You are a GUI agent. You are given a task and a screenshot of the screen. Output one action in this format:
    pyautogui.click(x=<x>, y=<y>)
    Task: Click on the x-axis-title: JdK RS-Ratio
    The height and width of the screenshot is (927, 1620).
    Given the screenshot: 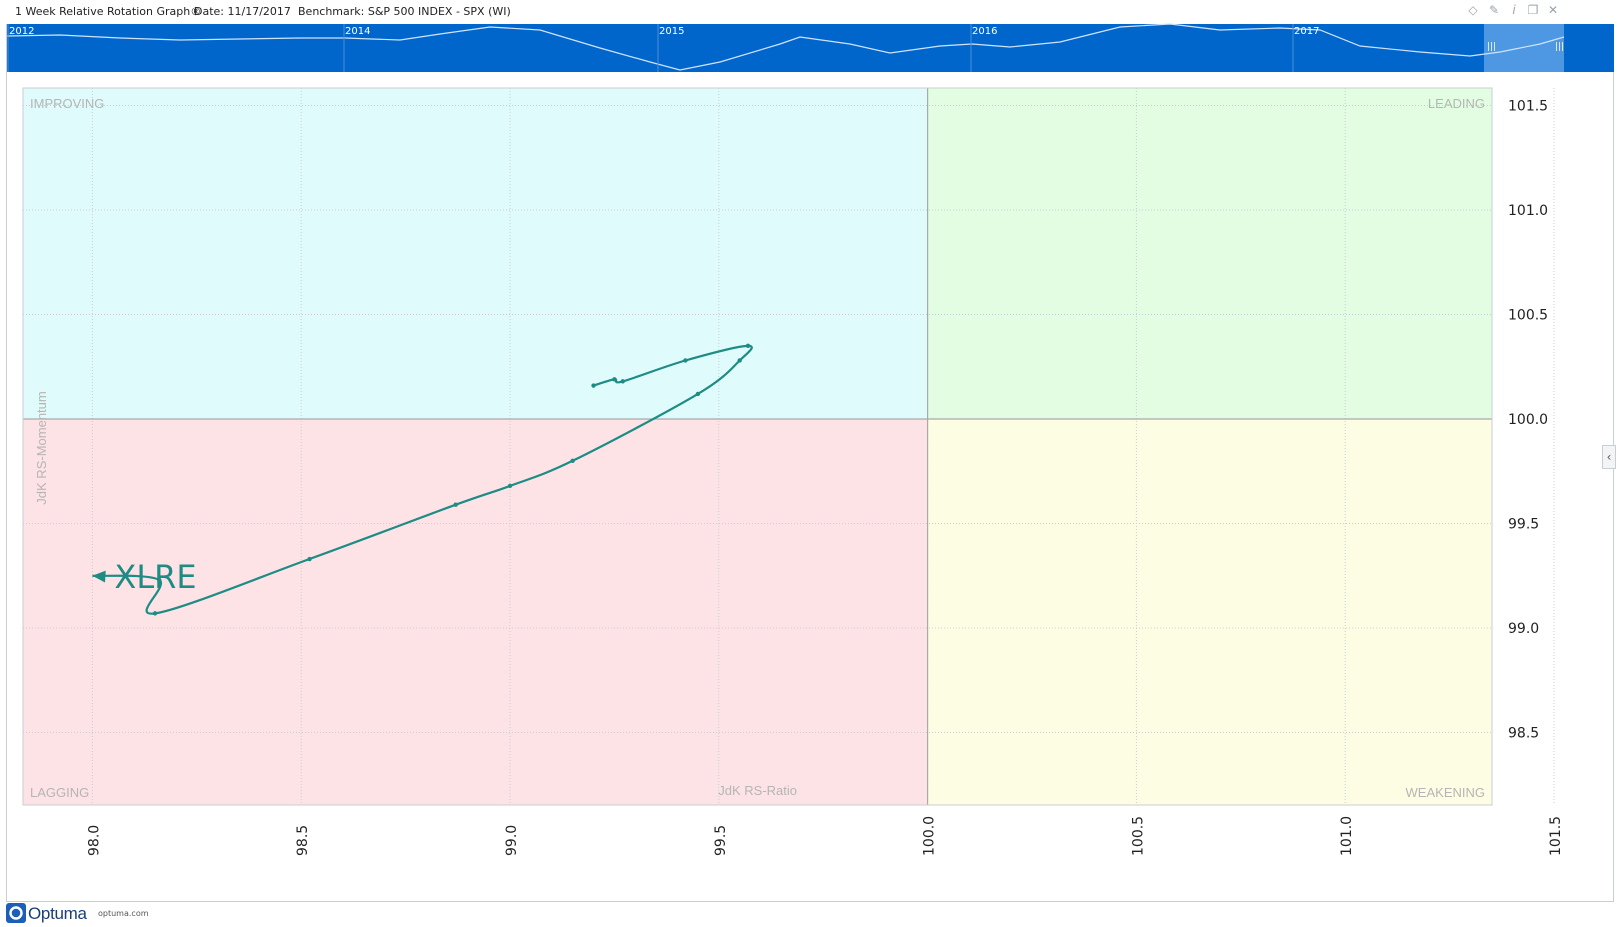 What is the action you would take?
    pyautogui.click(x=757, y=790)
    